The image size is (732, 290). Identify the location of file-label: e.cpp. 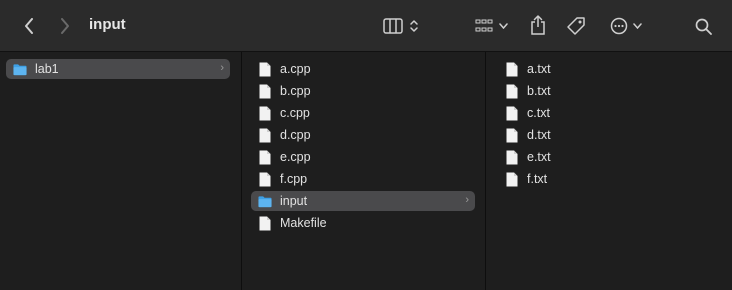
(295, 157).